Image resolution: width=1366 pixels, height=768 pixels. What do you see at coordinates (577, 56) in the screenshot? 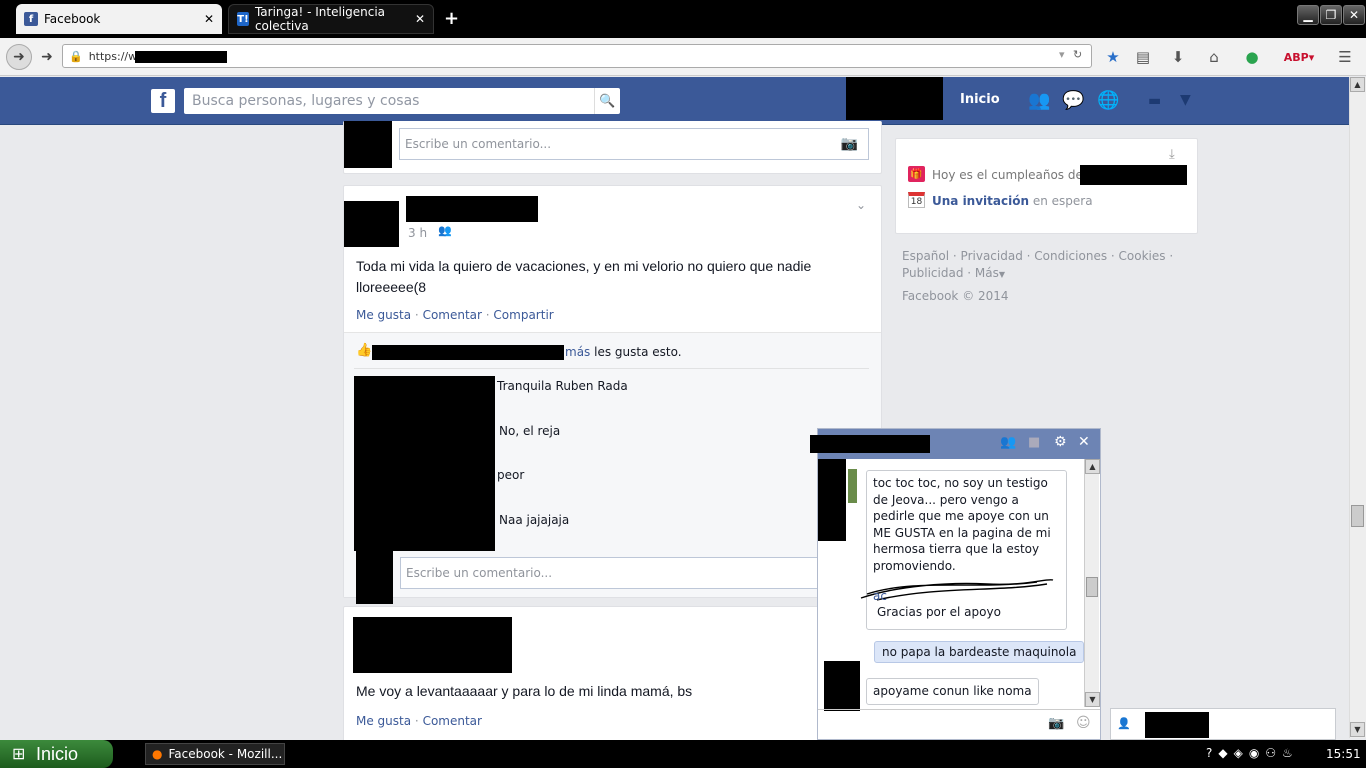
I see `url-bar: 🔒 https://ww ▾ ↻` at bounding box center [577, 56].